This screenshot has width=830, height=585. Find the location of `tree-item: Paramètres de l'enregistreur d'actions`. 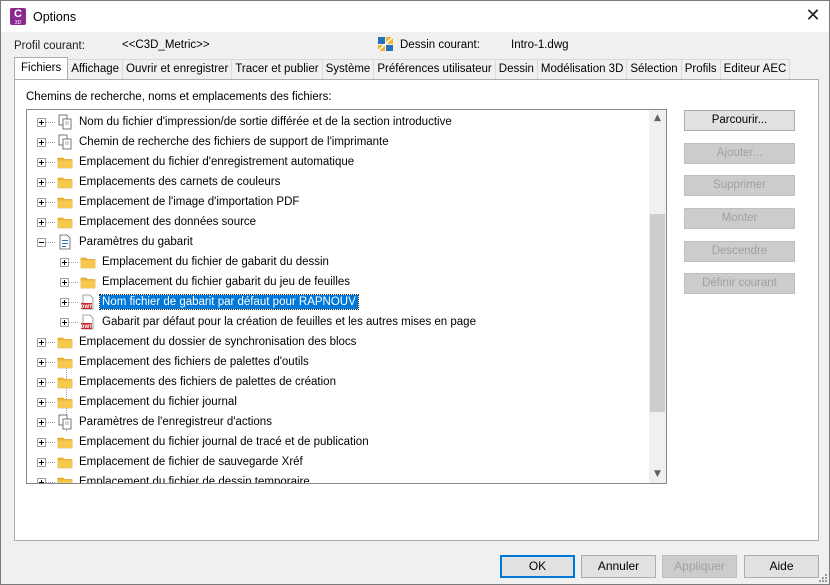

tree-item: Paramètres de l'enregistreur d'actions is located at coordinates (337, 422).